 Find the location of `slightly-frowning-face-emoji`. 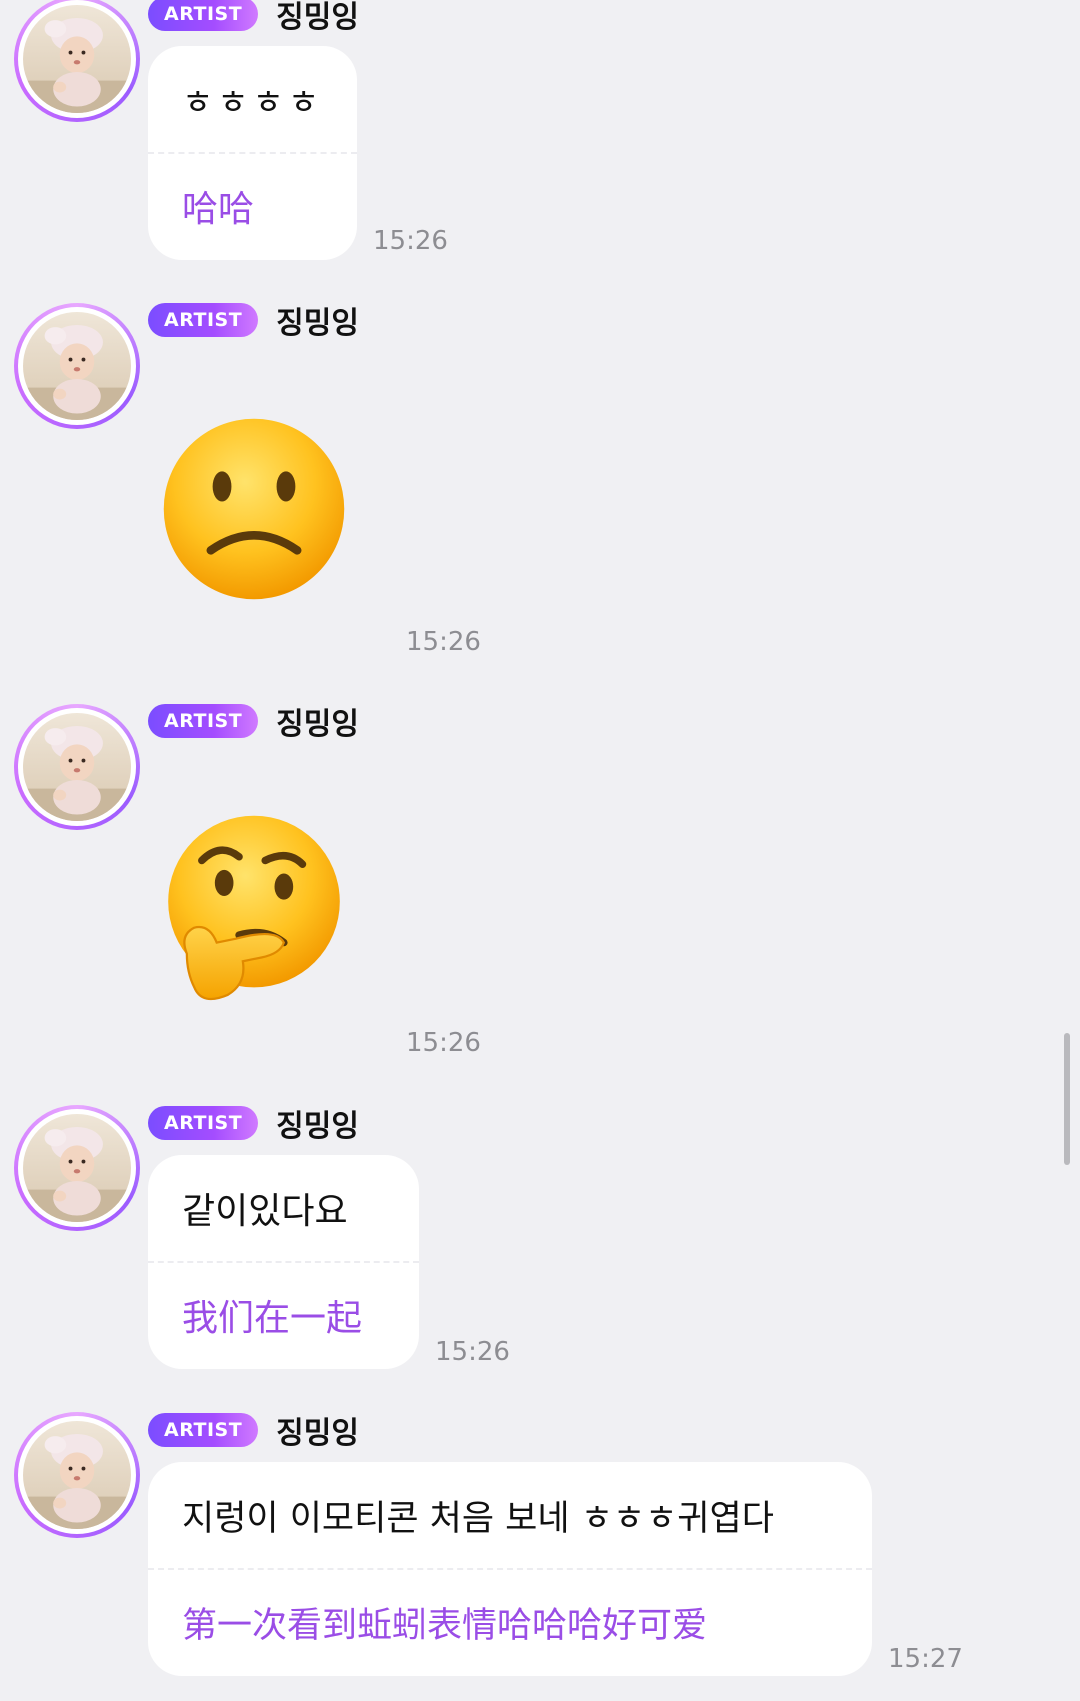

slightly-frowning-face-emoji is located at coordinates (254, 511).